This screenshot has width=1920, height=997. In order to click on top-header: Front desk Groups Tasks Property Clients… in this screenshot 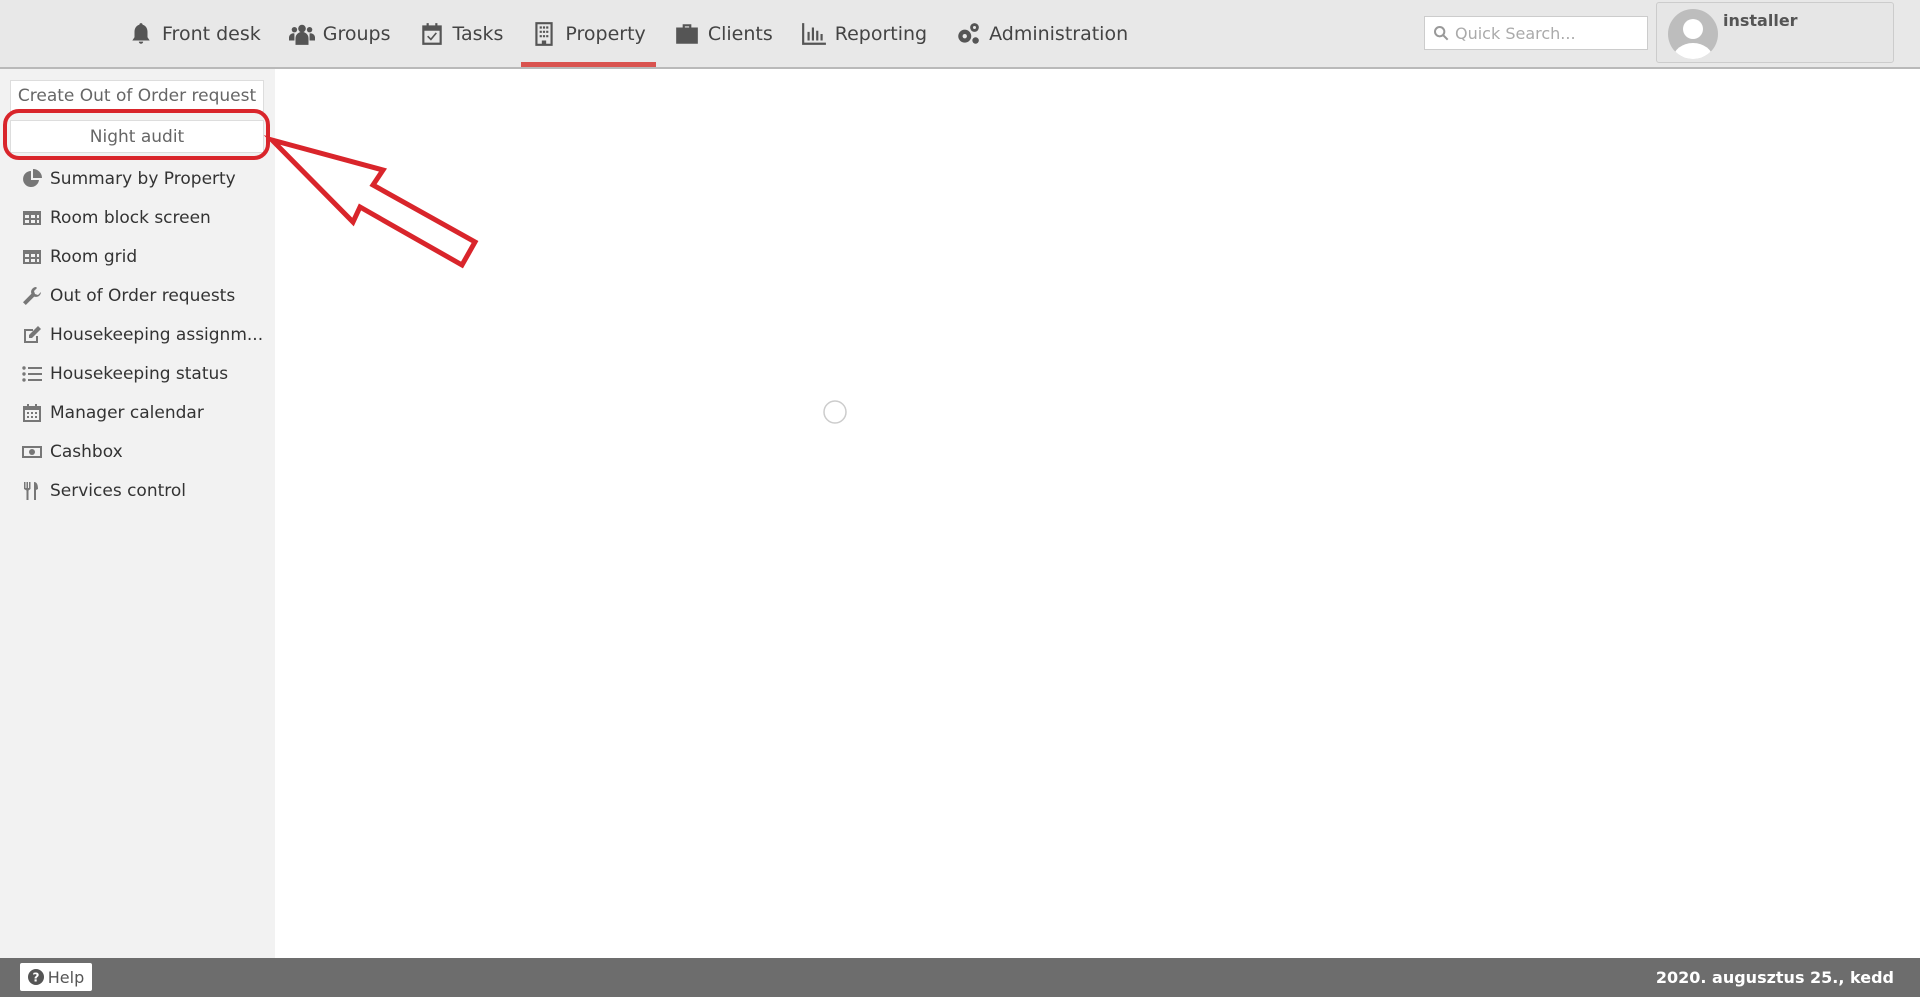, I will do `click(960, 34)`.